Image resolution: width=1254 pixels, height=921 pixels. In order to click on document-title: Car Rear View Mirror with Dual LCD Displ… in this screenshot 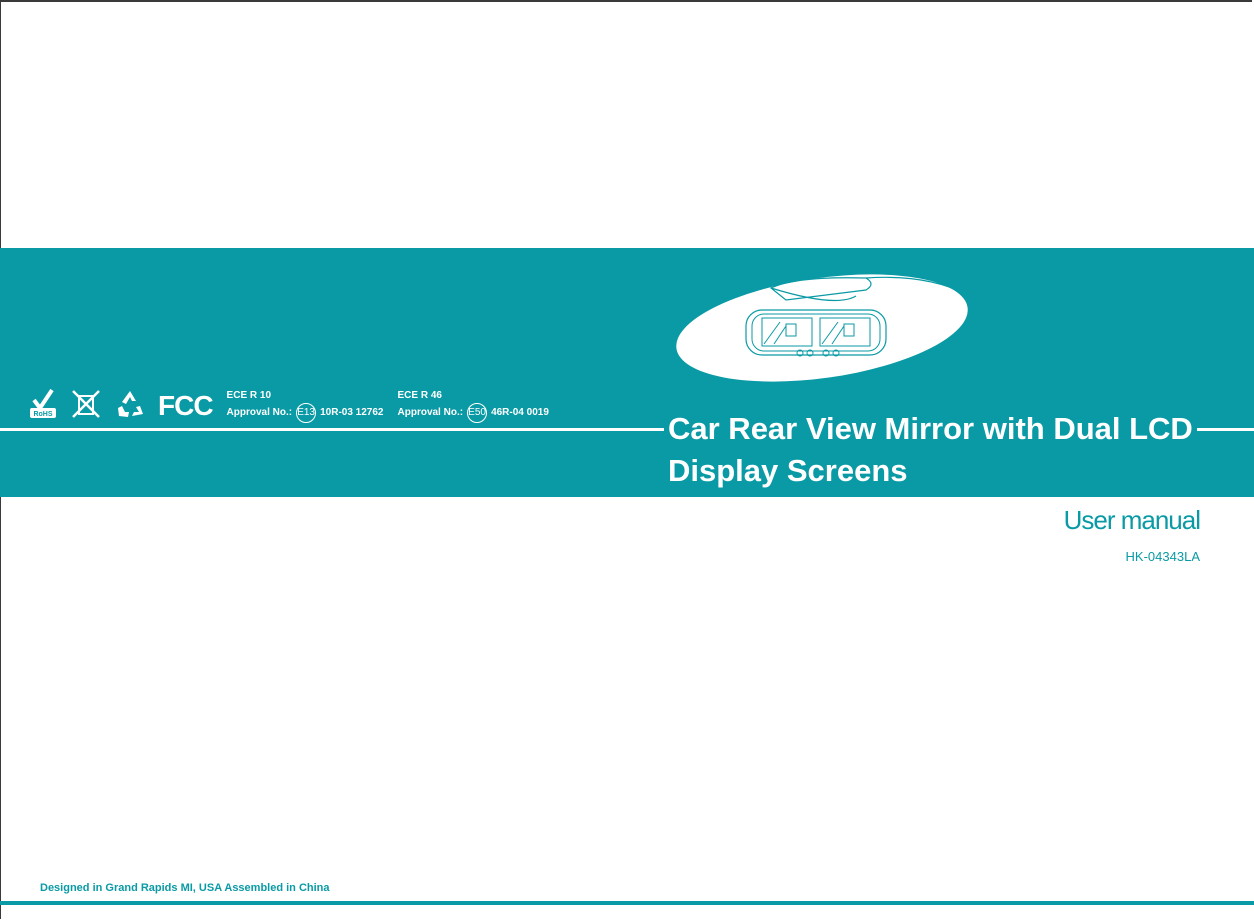, I will do `click(948, 450)`.